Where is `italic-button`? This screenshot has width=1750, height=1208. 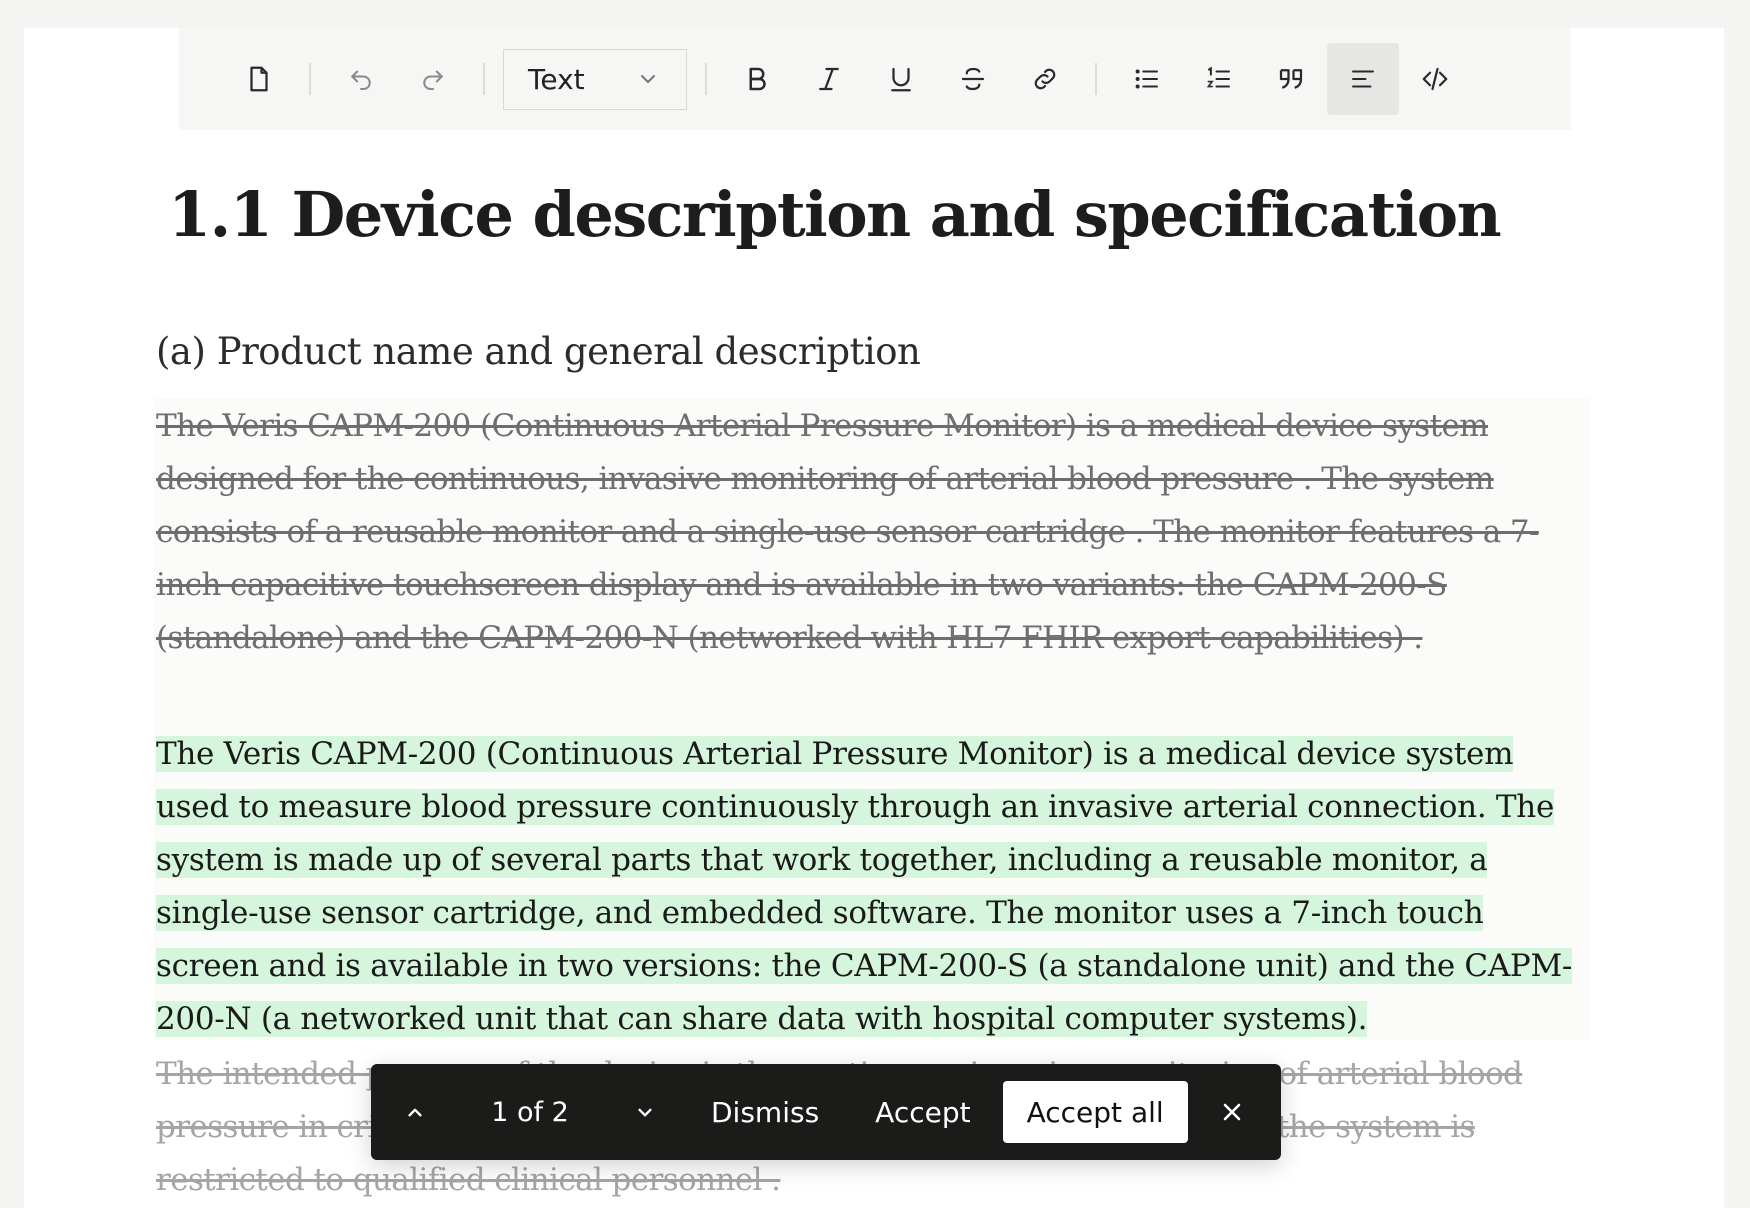
italic-button is located at coordinates (829, 79).